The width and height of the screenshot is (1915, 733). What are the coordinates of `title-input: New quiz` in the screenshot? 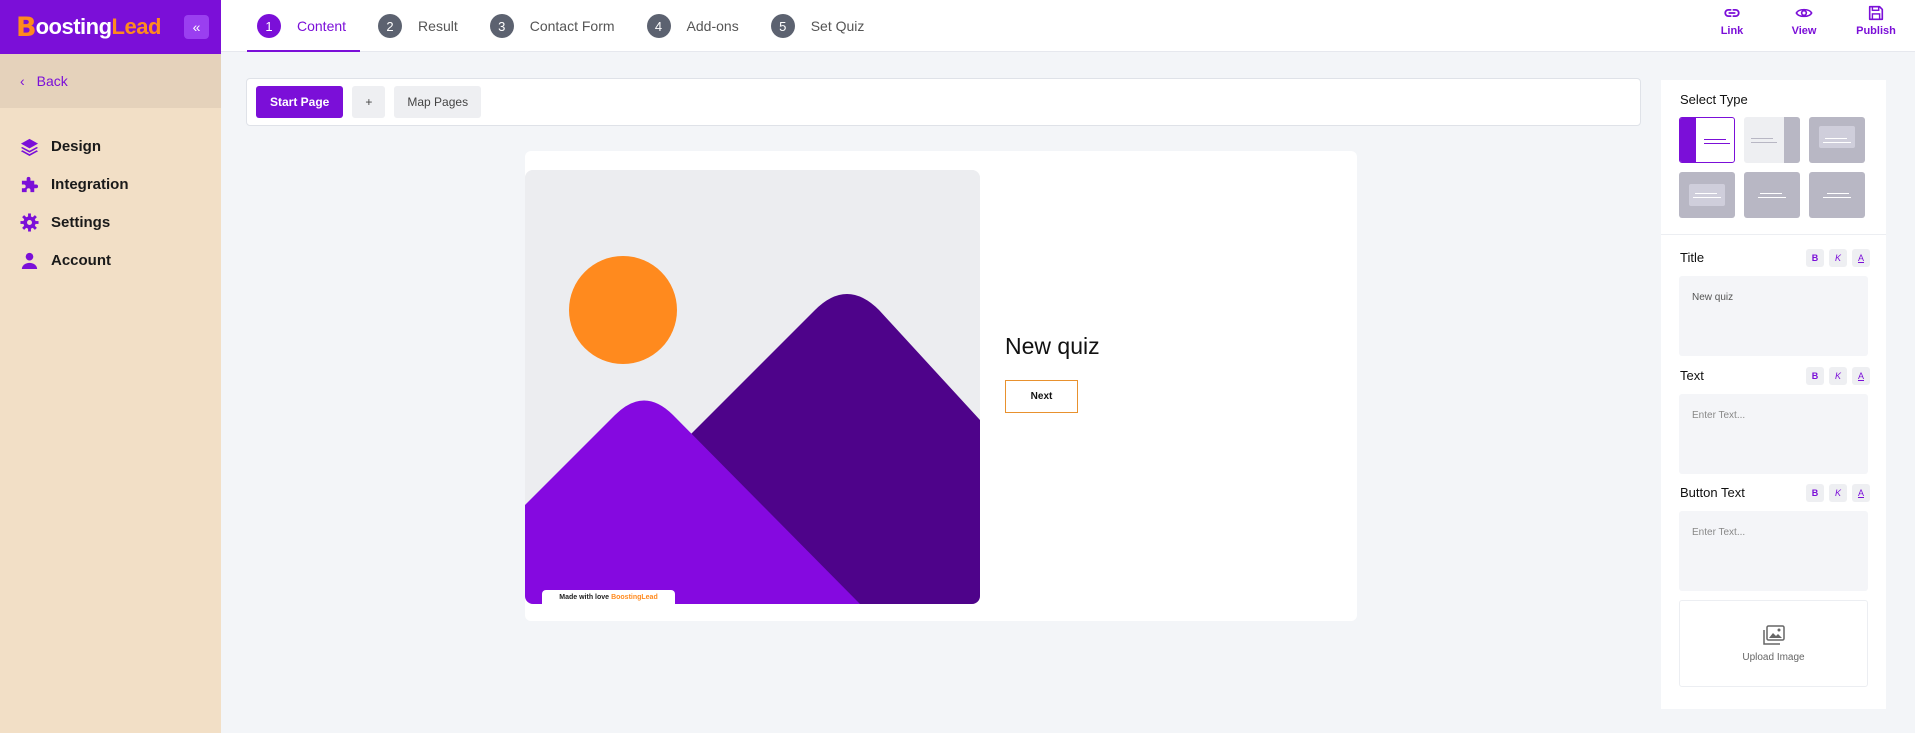 It's located at (1773, 316).